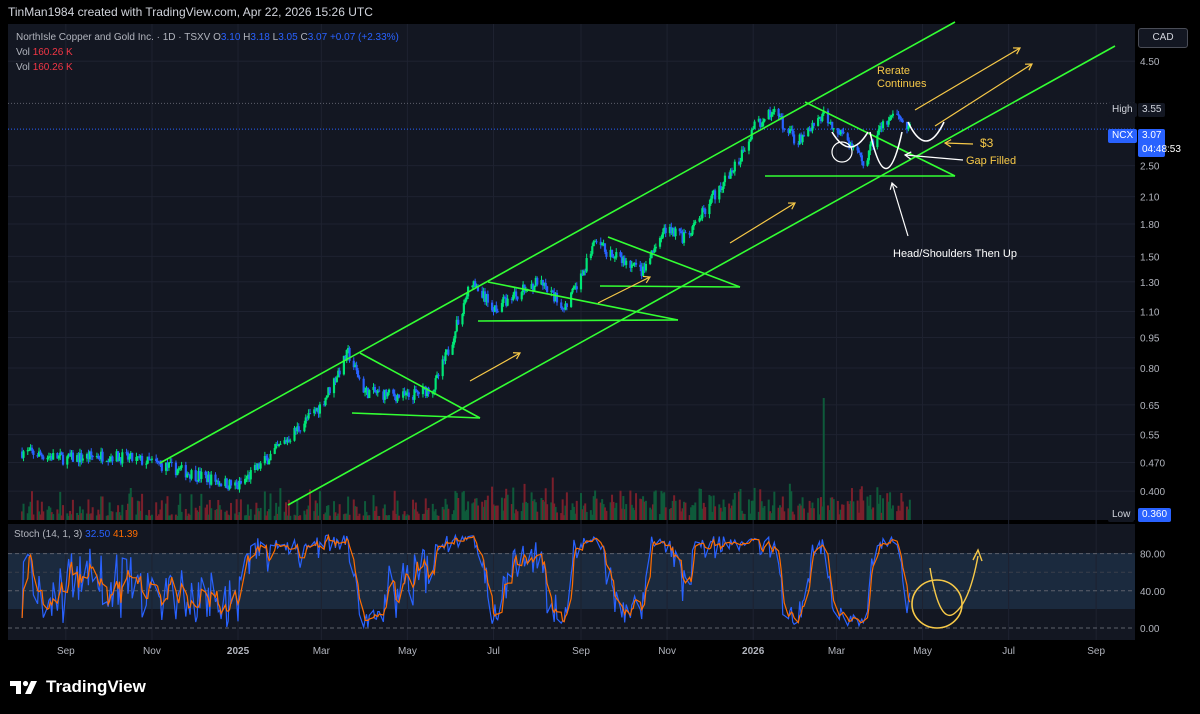 The height and width of the screenshot is (714, 1200). Describe the element at coordinates (1163, 38) in the screenshot. I see `currency-button: CAD` at that location.